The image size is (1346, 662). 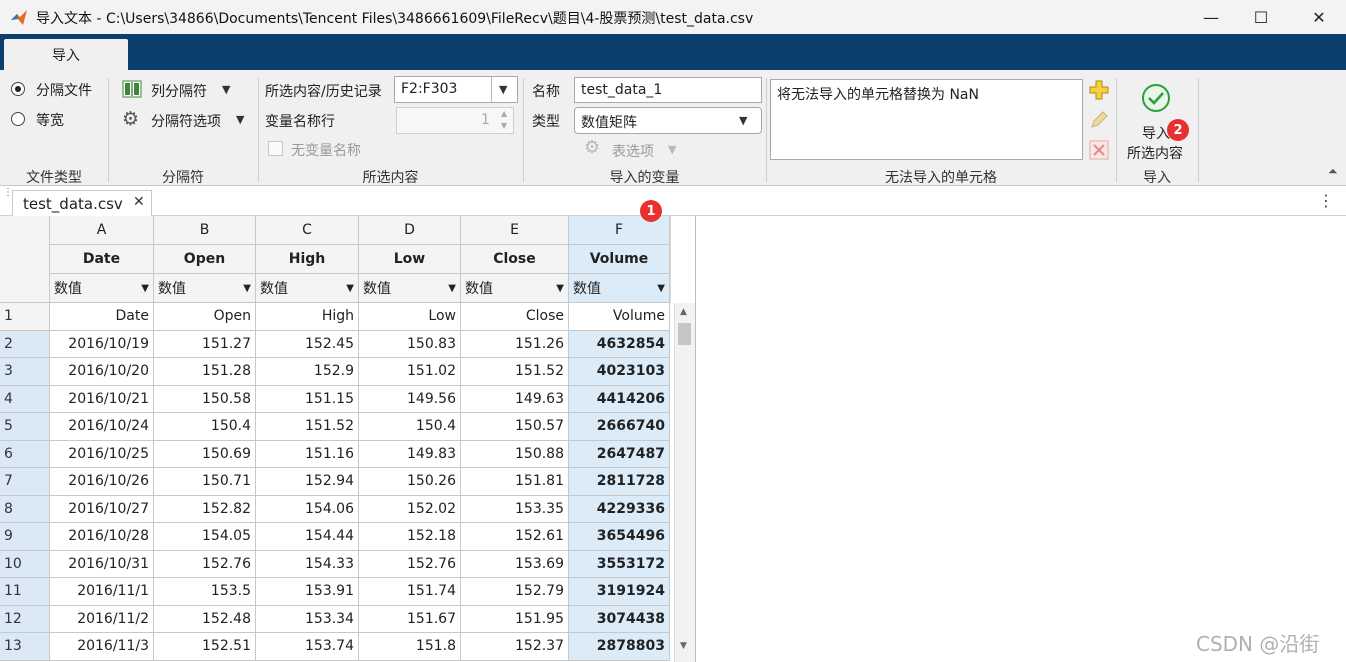 I want to click on column-variable-name: Date, so click(x=102, y=259).